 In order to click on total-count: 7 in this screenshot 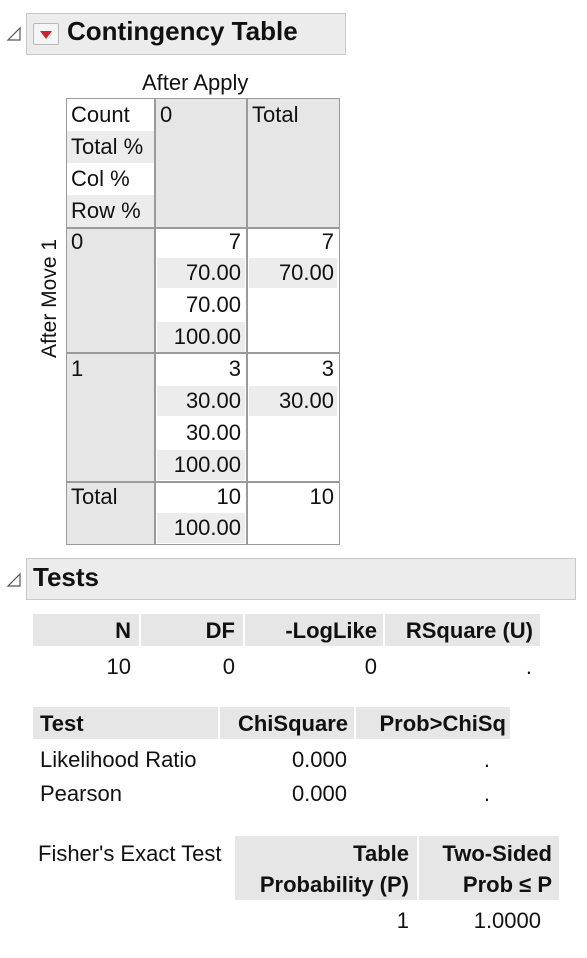, I will do `click(327, 241)`.